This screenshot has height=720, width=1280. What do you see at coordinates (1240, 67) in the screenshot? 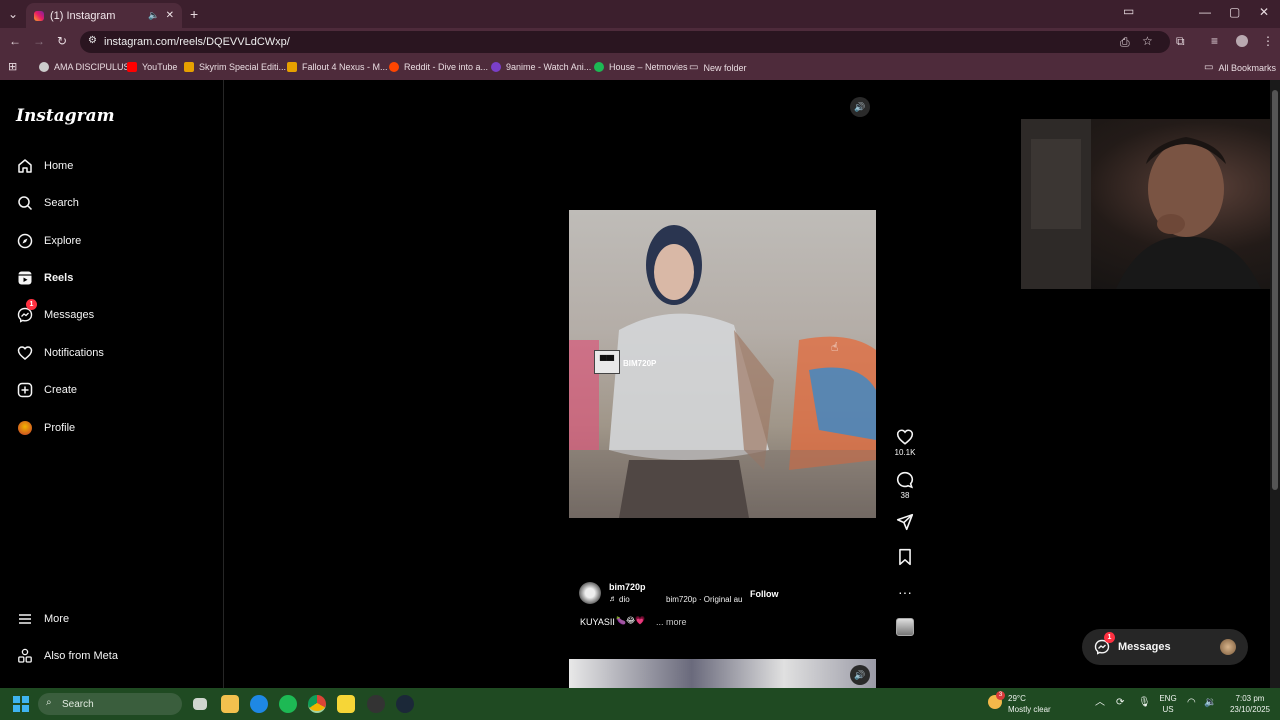
I see `all-bookmarks: ▭ All Bookmarks` at bounding box center [1240, 67].